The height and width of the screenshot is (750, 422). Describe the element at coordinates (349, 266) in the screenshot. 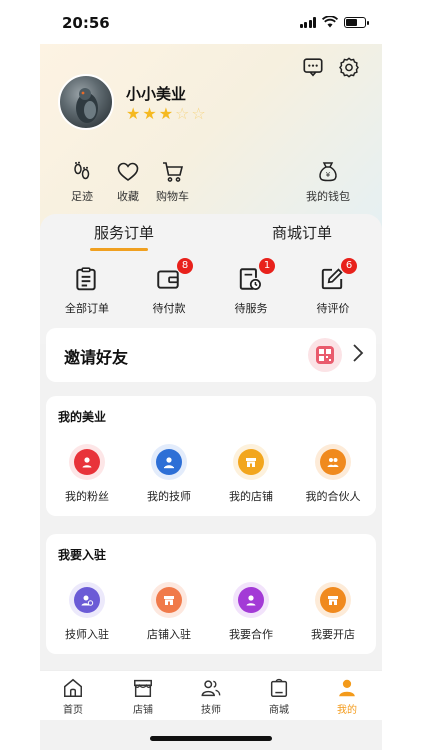

I see `order-badge: 6` at that location.